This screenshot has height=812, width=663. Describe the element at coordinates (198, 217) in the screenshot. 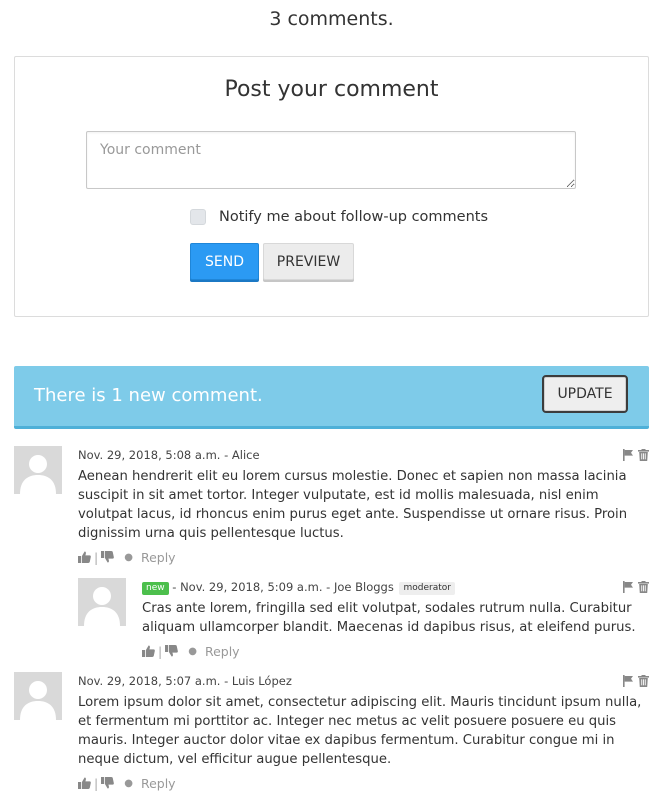

I see `notify-checkbox` at that location.